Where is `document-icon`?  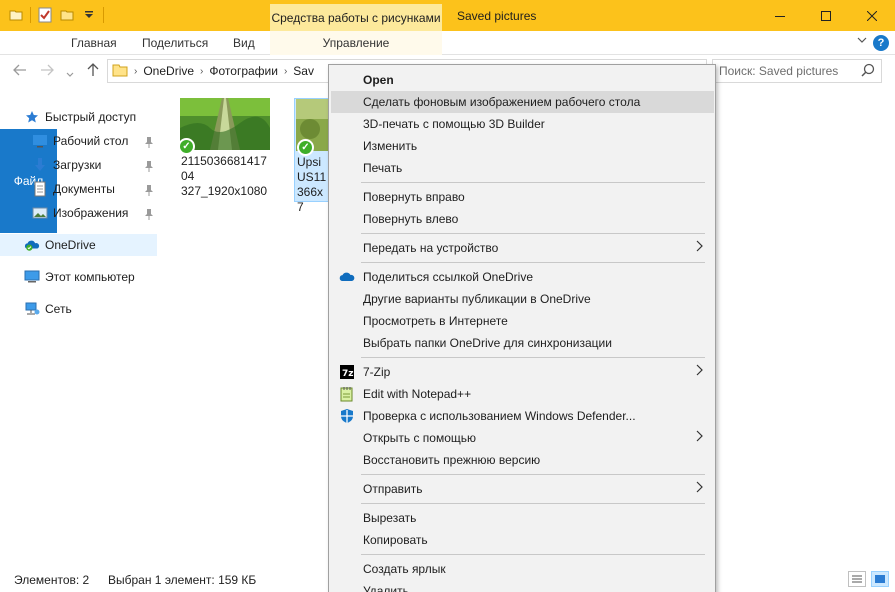 document-icon is located at coordinates (40, 189).